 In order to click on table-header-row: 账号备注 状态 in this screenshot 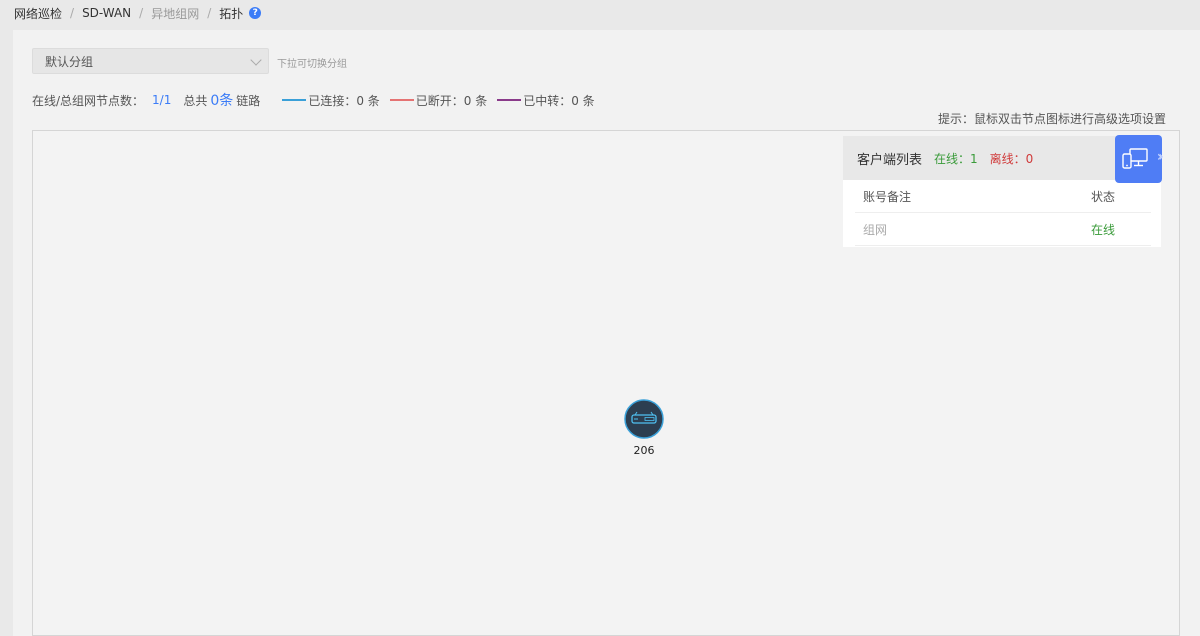, I will do `click(1003, 196)`.